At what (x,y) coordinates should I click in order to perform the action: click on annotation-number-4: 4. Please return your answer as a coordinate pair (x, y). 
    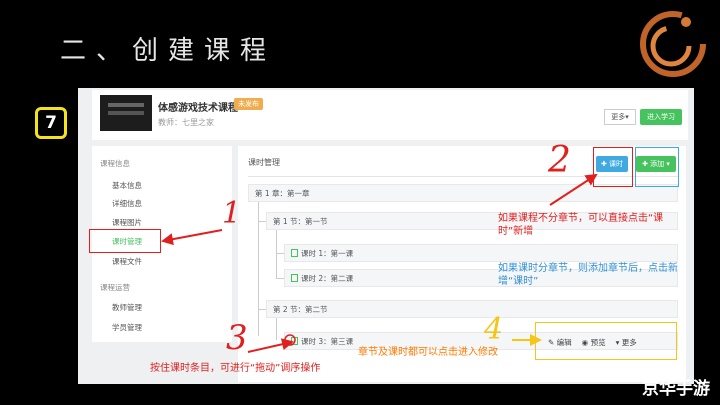
    Looking at the image, I should click on (494, 329).